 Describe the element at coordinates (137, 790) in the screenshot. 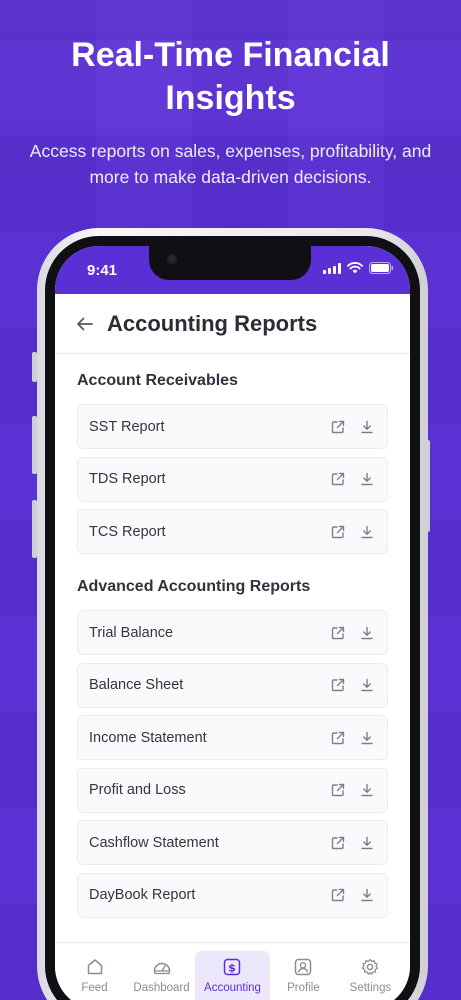

I see `report-name: Profit and Loss` at that location.